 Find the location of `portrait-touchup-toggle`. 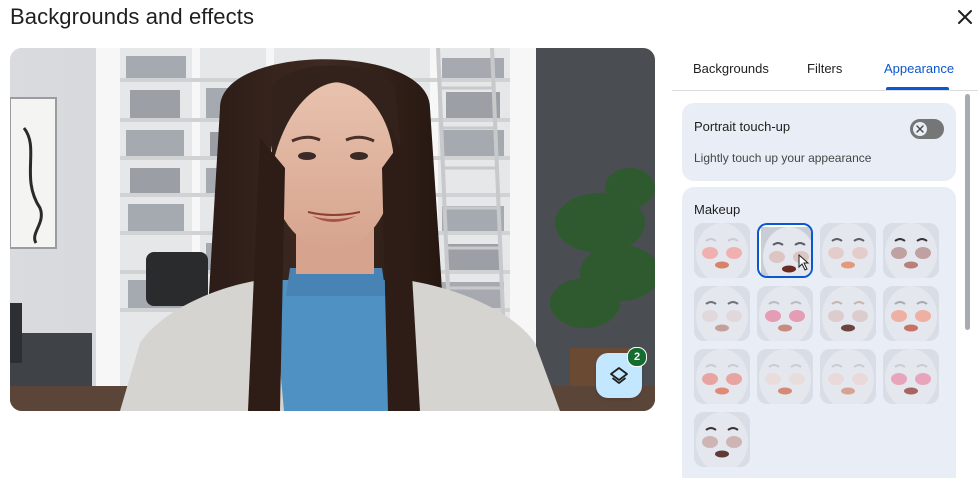

portrait-touchup-toggle is located at coordinates (927, 129).